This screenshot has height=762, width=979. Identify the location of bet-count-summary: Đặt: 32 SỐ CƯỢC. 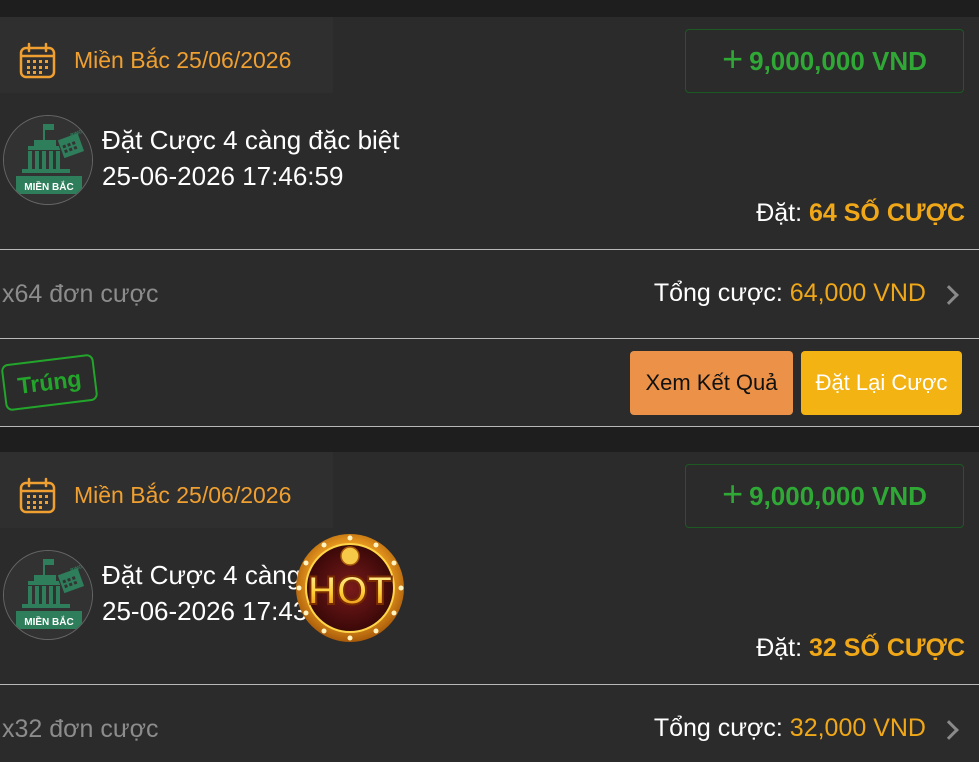
(860, 648).